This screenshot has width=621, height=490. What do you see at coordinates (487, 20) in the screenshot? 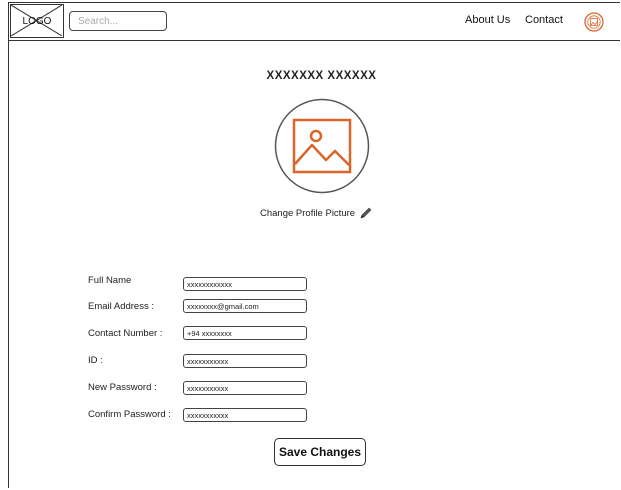
I see `nav-link-about-us: About Us` at bounding box center [487, 20].